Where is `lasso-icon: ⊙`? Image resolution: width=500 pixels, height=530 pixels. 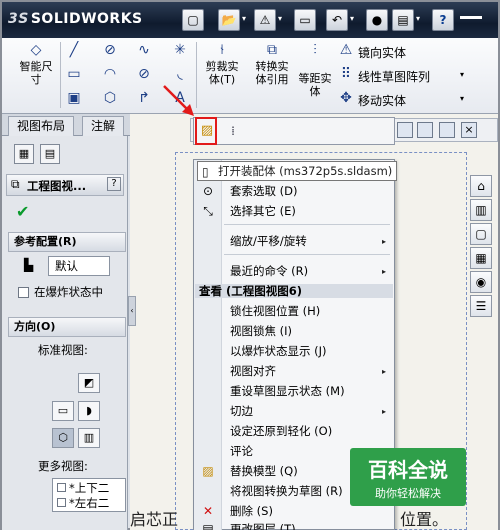 lasso-icon: ⊙ is located at coordinates (208, 191).